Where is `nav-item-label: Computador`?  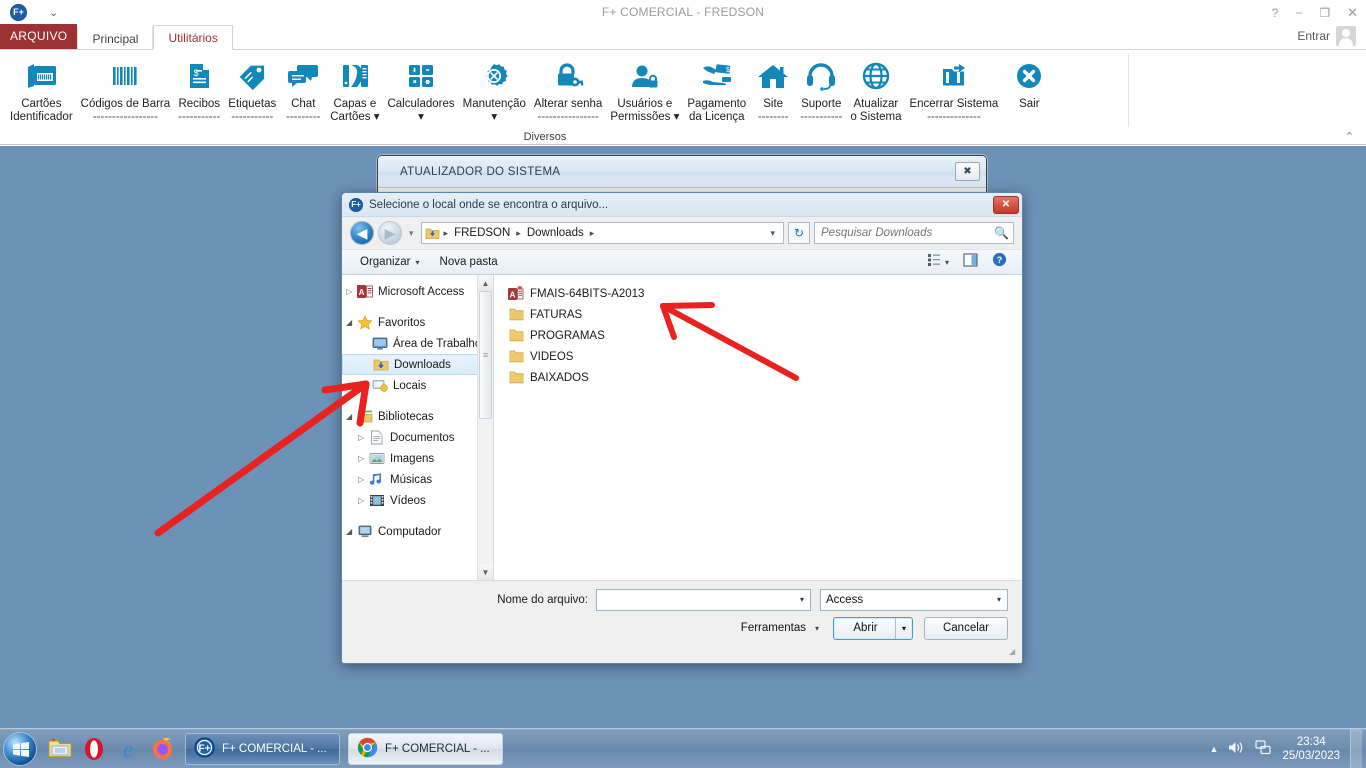
nav-item-label: Computador is located at coordinates (410, 531).